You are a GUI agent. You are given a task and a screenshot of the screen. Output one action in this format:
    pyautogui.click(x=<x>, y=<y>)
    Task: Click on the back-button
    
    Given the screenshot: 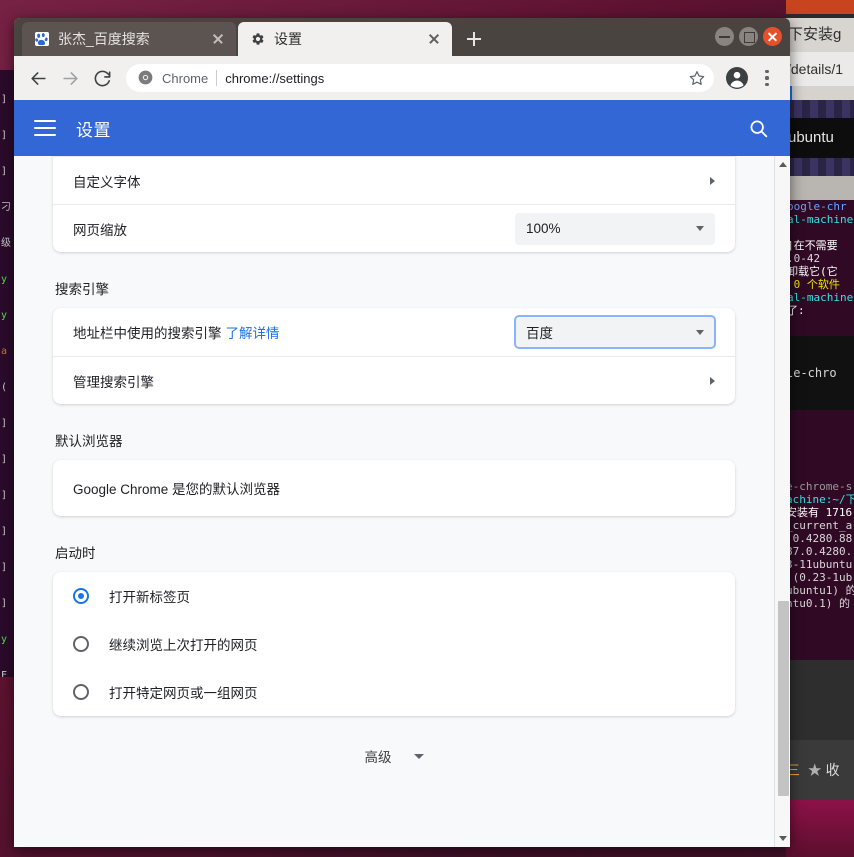 What is the action you would take?
    pyautogui.click(x=38, y=78)
    